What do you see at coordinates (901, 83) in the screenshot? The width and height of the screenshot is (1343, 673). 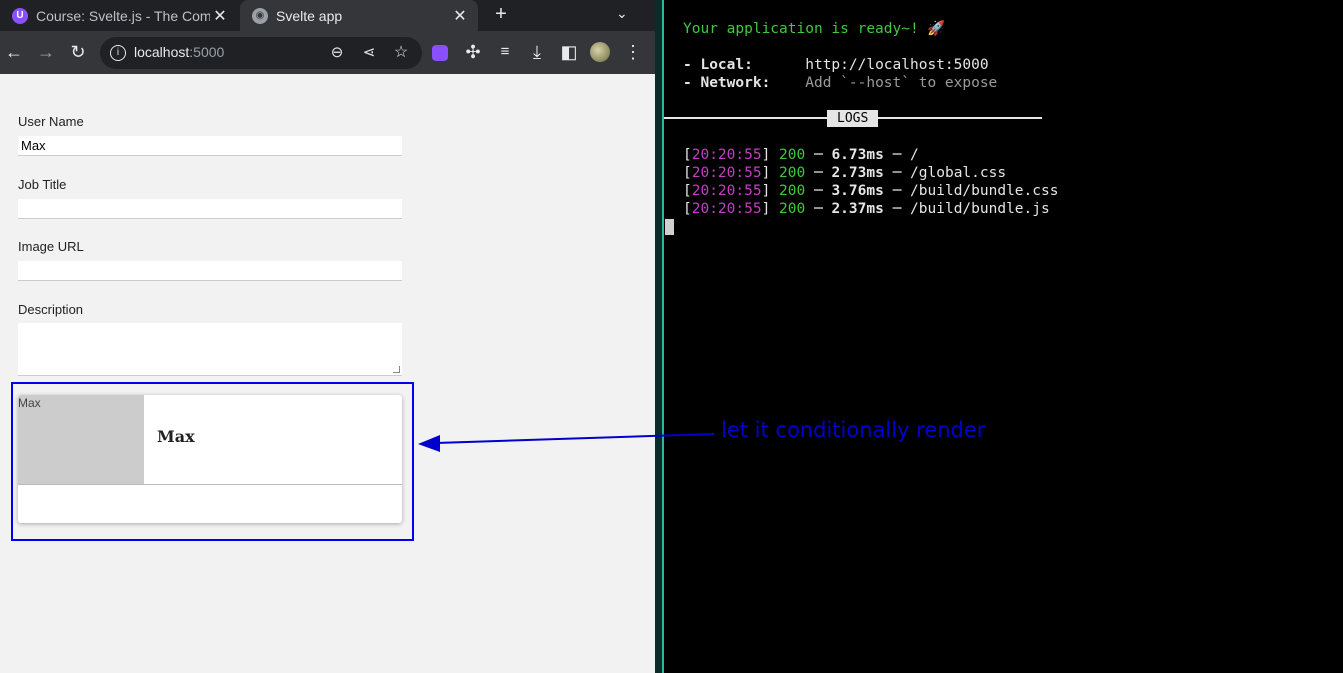 I see `network-value: Add `--host` to expose` at bounding box center [901, 83].